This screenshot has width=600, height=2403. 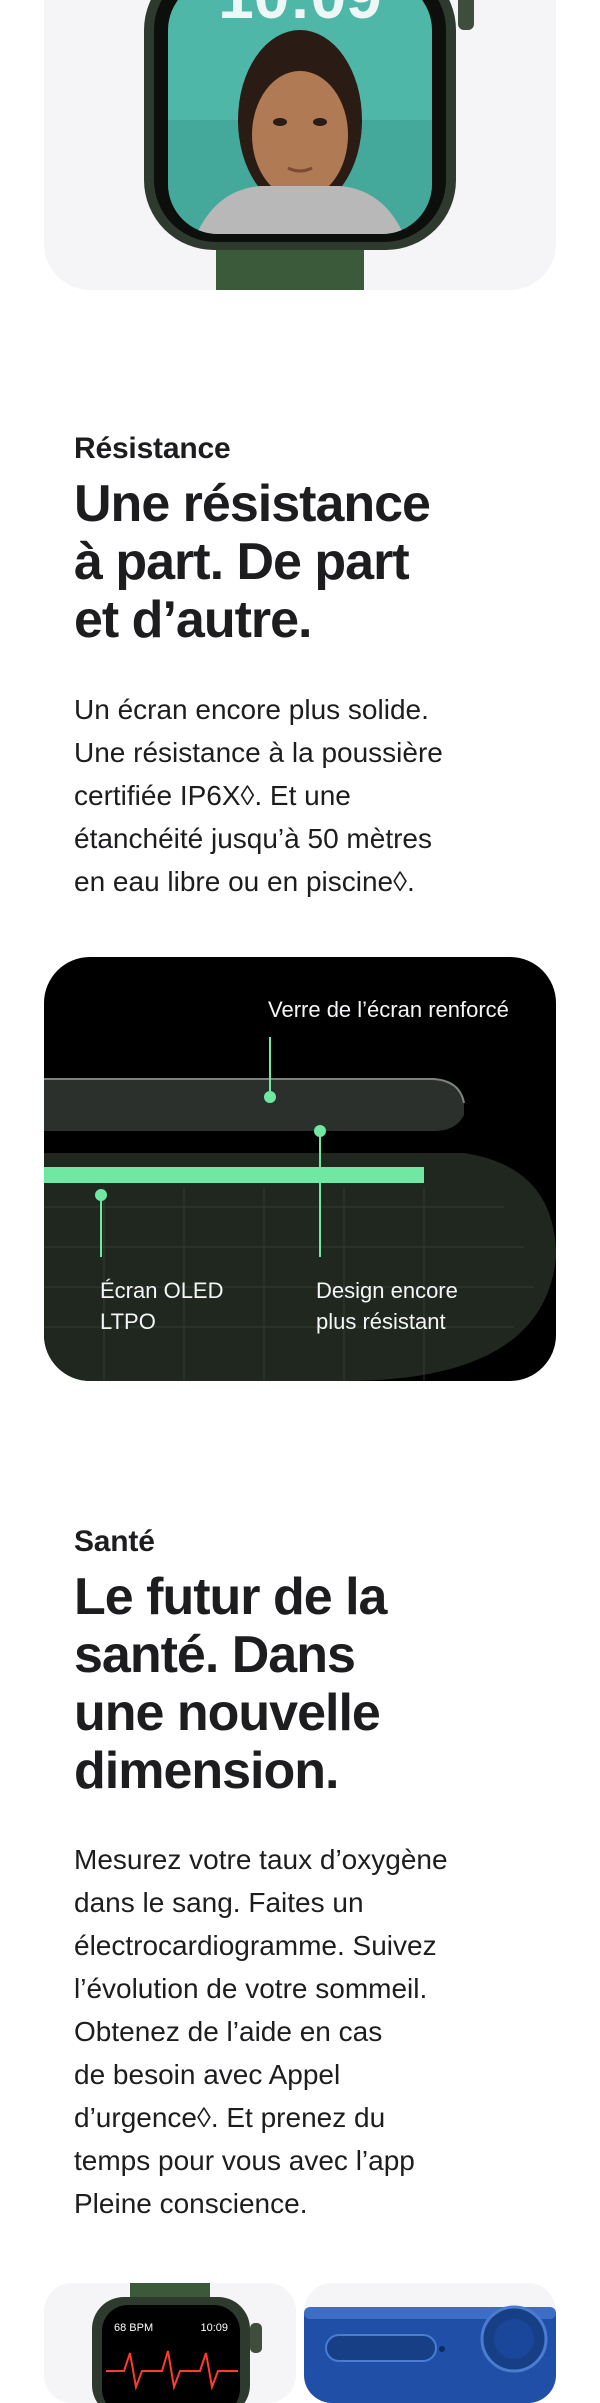 What do you see at coordinates (388, 1009) in the screenshot?
I see `label-glass: Verre de l’écran renforcé` at bounding box center [388, 1009].